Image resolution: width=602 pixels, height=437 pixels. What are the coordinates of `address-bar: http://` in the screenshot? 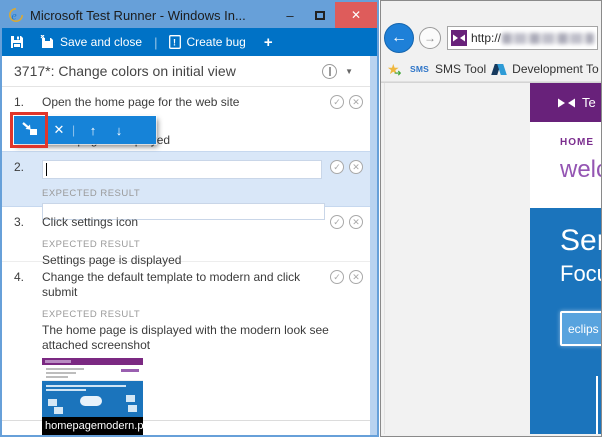 It's located at (522, 38).